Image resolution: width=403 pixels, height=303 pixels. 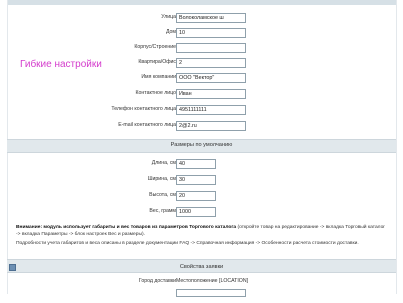 I want to click on house-label: Дом, so click(x=170, y=32).